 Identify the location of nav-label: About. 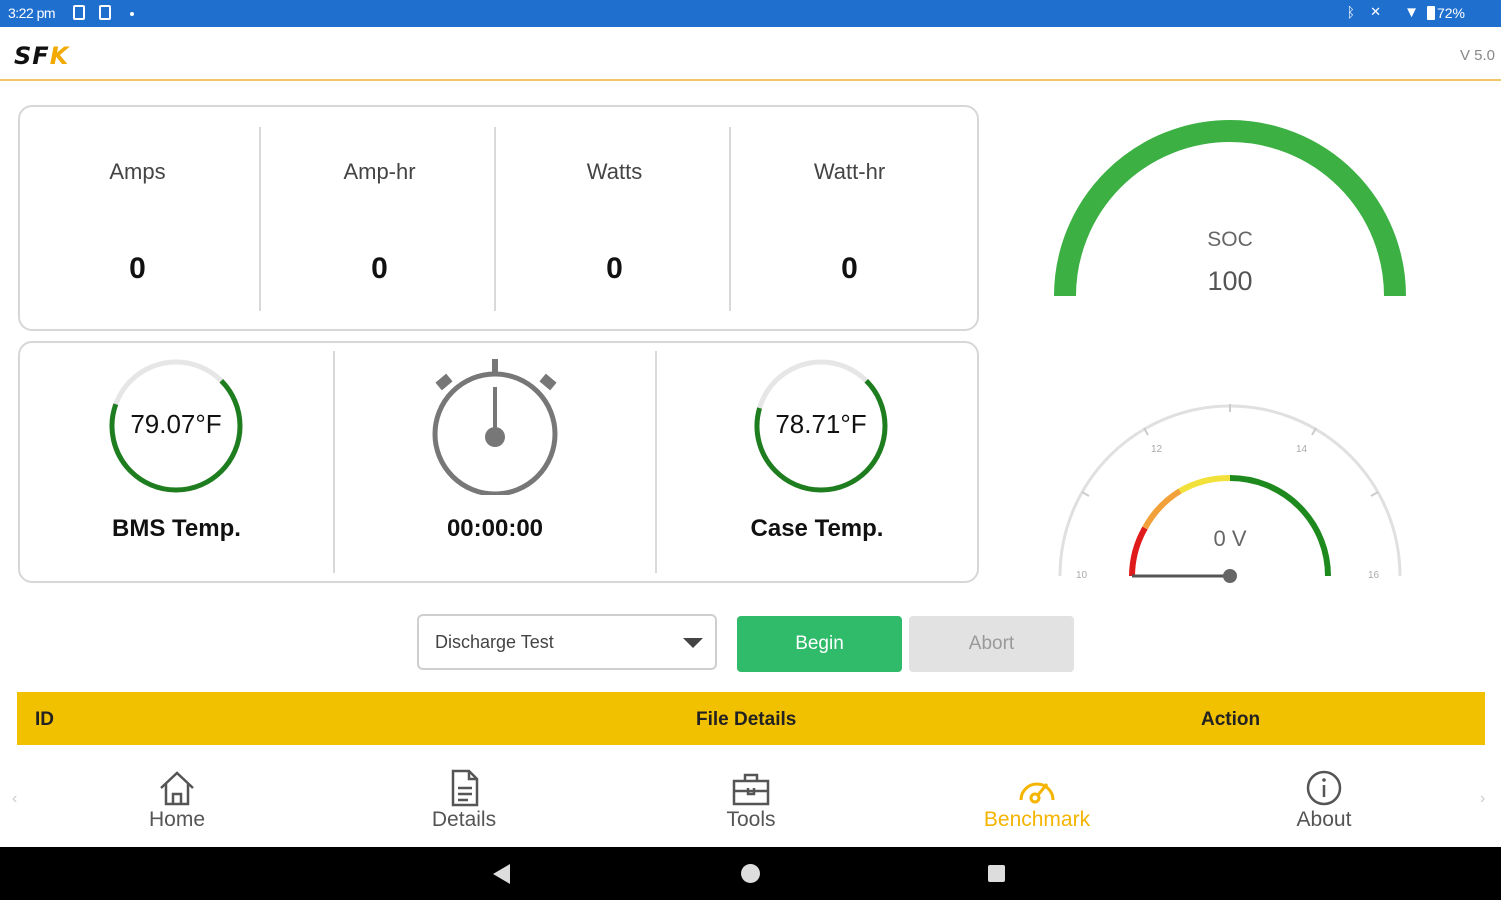
(1324, 819).